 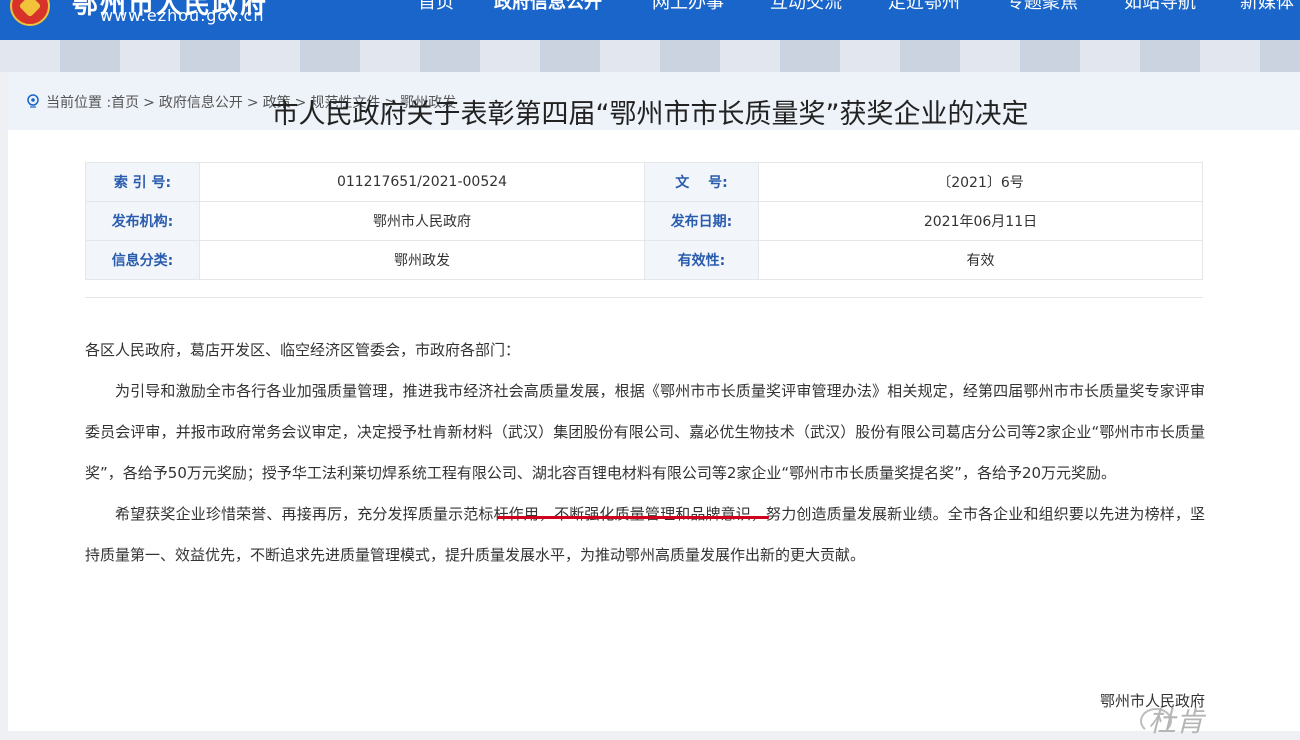 I want to click on divider, so click(x=644, y=297).